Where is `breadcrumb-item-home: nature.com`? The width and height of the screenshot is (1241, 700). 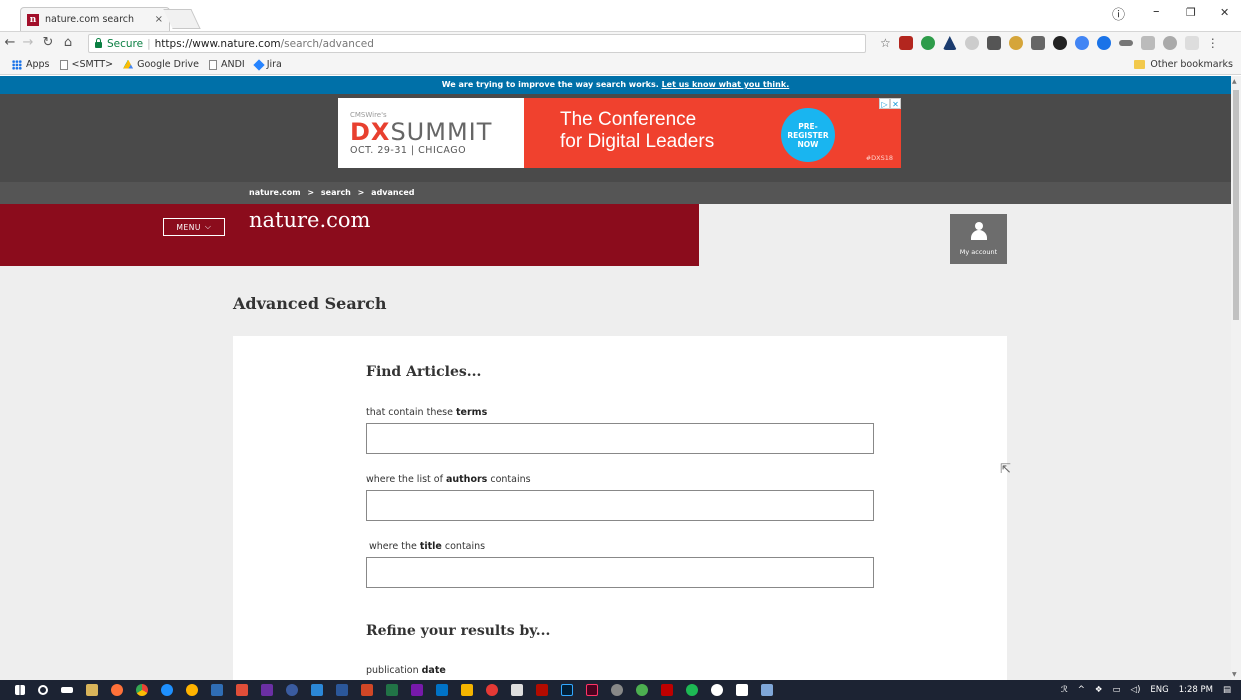 breadcrumb-item-home: nature.com is located at coordinates (275, 192).